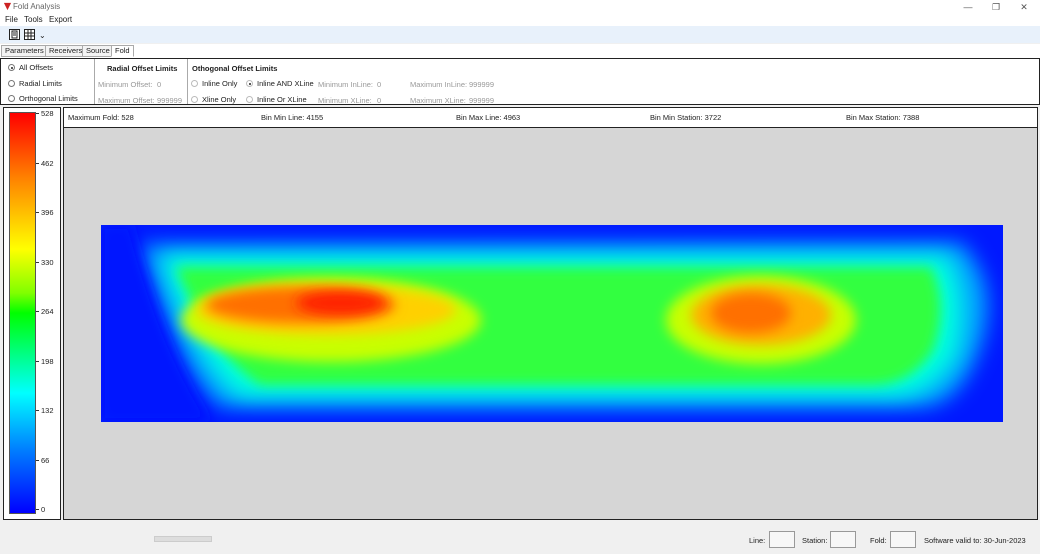 The width and height of the screenshot is (1040, 554). What do you see at coordinates (285, 83) in the screenshot?
I see `inline-and-xline-label: Inline AND XLine` at bounding box center [285, 83].